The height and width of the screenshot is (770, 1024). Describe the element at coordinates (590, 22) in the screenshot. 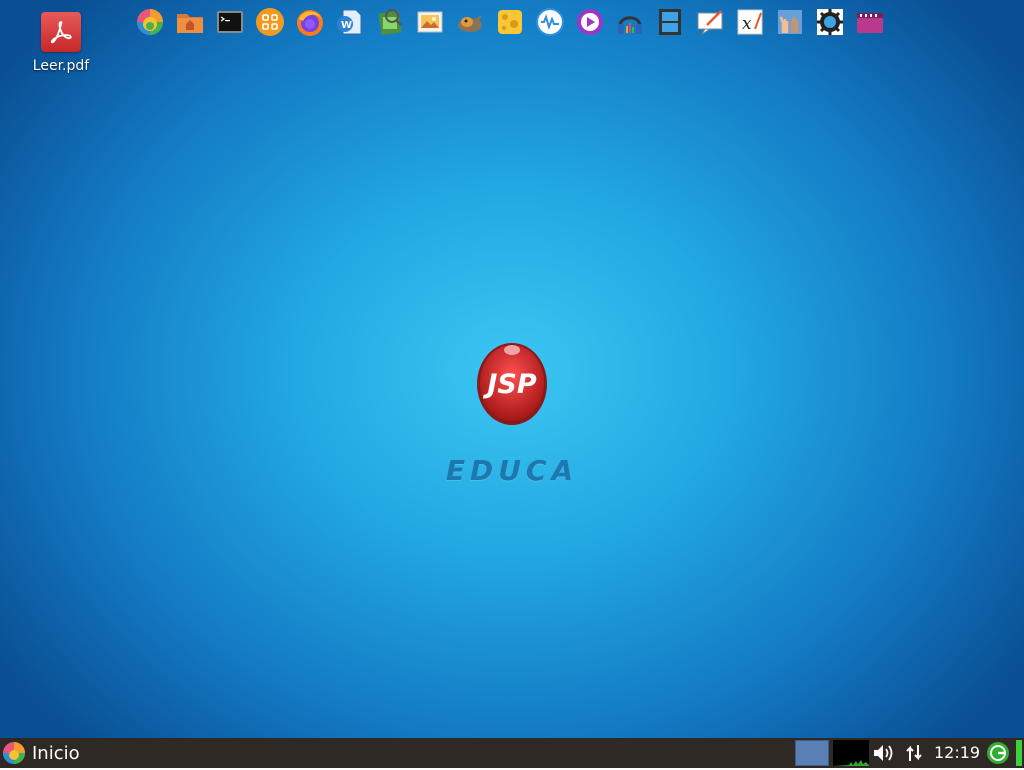

I see `media-player-icon` at that location.